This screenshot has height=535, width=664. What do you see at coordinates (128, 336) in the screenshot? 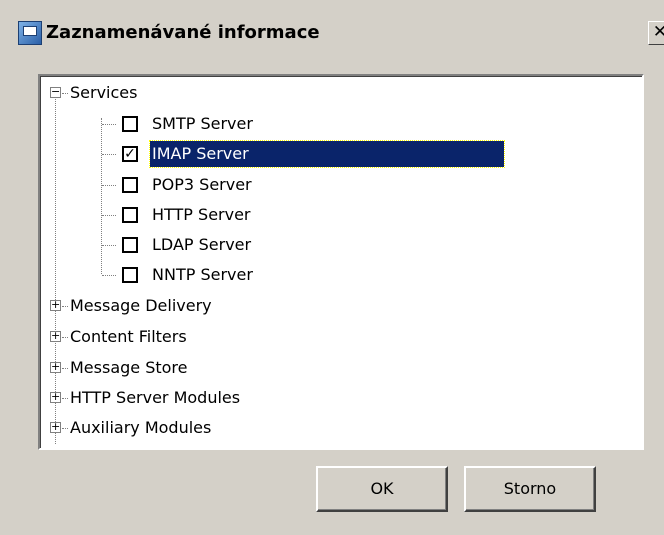
I see `tree-node-label: Content Filters` at bounding box center [128, 336].